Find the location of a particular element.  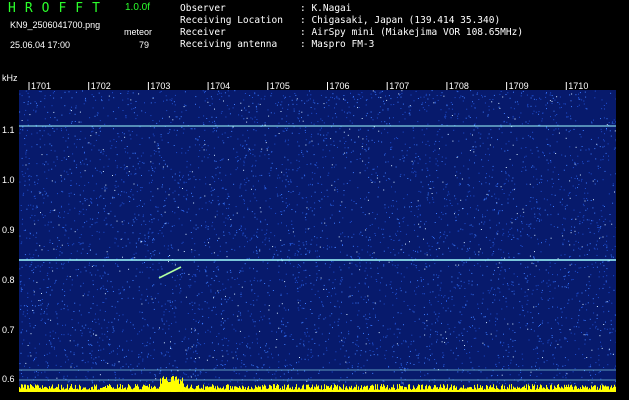

app-title: HROFFT is located at coordinates (58, 8).